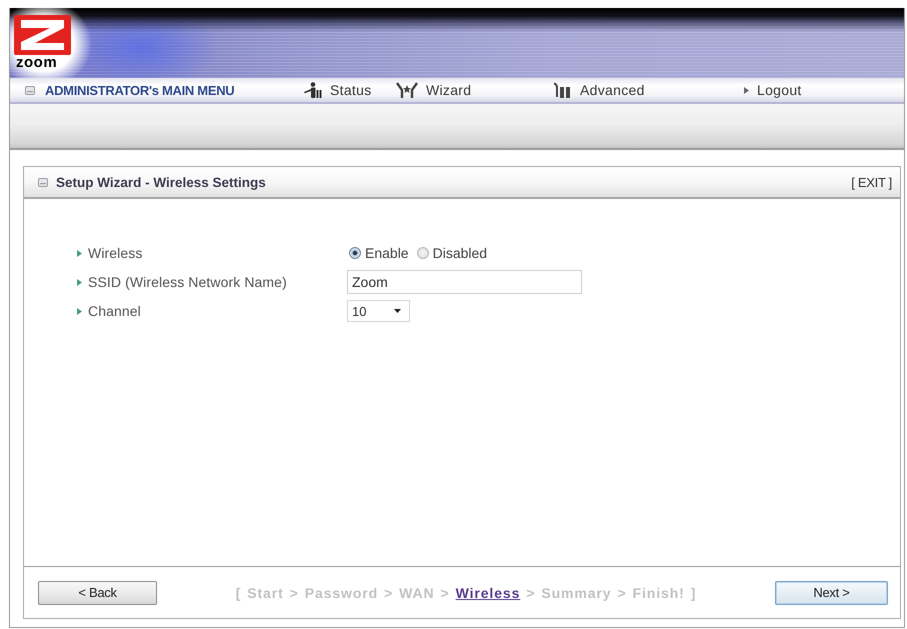 This screenshot has height=629, width=907. What do you see at coordinates (187, 282) in the screenshot?
I see `field-label: SSID (Wireless Network Name)` at bounding box center [187, 282].